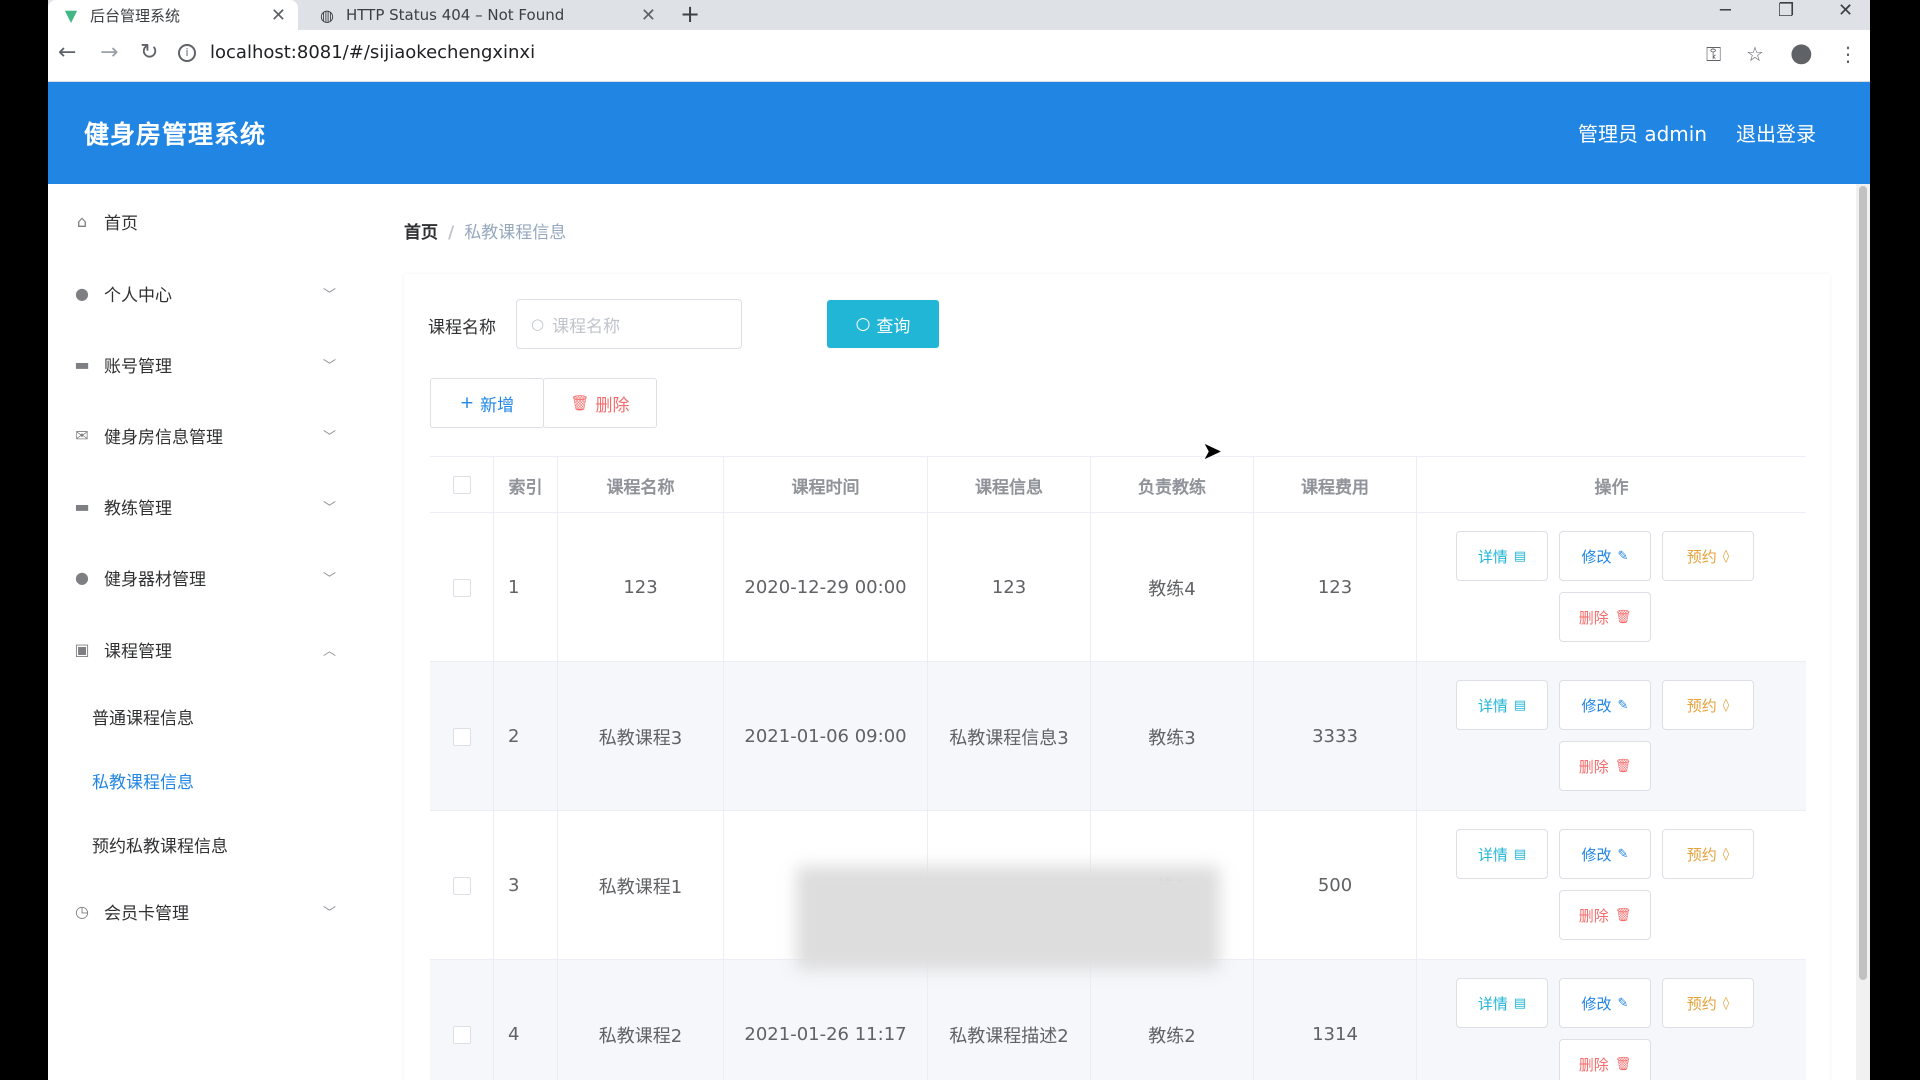 The width and height of the screenshot is (1920, 1080). Describe the element at coordinates (1755, 54) in the screenshot. I see `star-icon: ☆` at that location.